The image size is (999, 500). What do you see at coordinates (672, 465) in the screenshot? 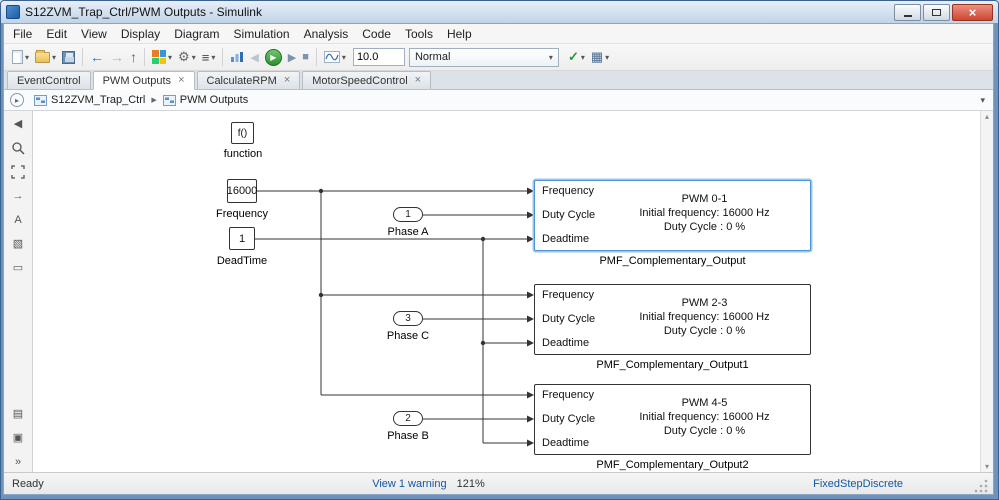
I see `pmf-complementary-output2-label: PMF_Complementary_Output2` at bounding box center [672, 465].